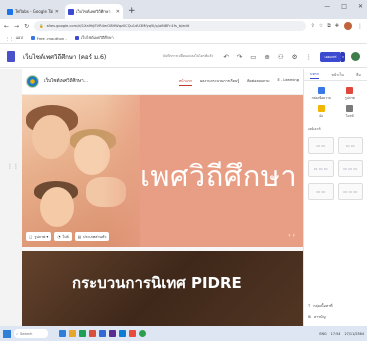 This screenshot has height=341, width=367. I want to click on panel-tabs: แทรก หน้าเว็บ ธีม, so click(335, 75).